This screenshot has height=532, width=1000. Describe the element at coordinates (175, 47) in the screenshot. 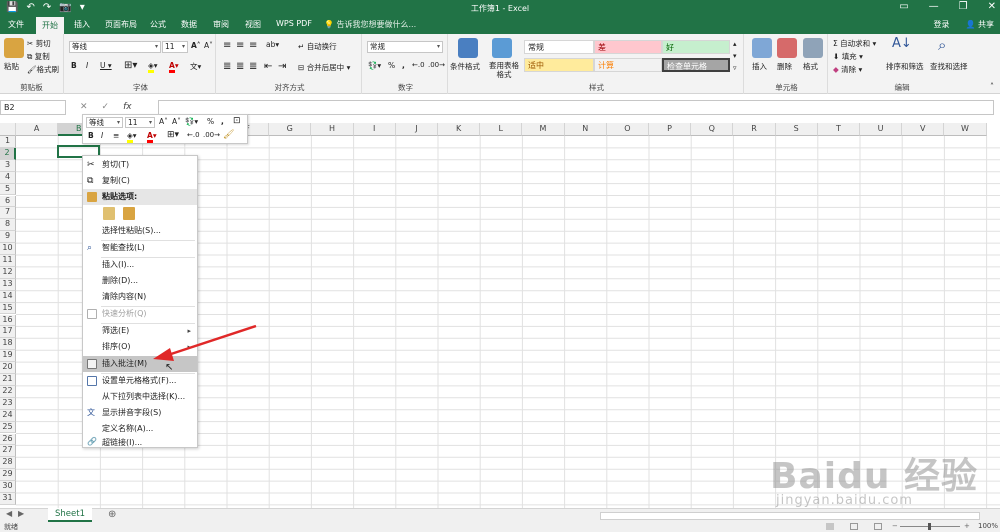

I see `font-size-combo: 11 ▾` at that location.